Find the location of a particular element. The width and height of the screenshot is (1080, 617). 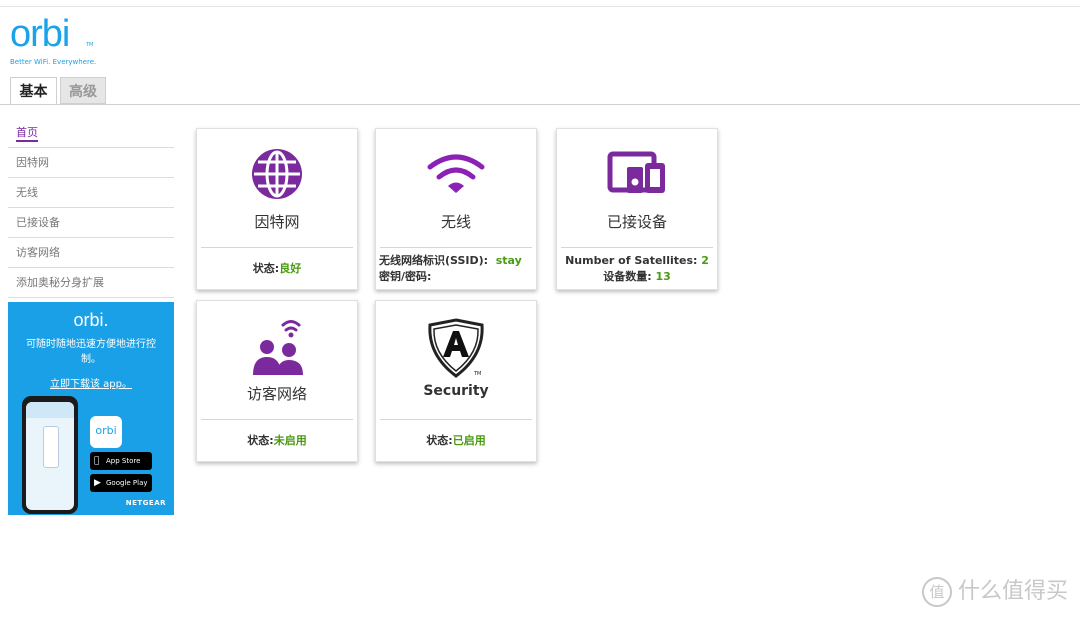

sidebar-item-add-satellite: 添加奥秘分身扩展 is located at coordinates (91, 283).